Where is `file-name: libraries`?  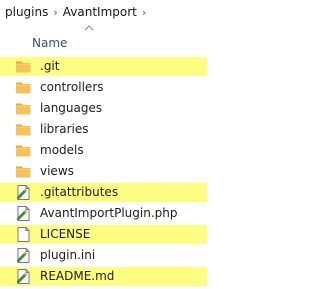
file-name: libraries is located at coordinates (64, 129).